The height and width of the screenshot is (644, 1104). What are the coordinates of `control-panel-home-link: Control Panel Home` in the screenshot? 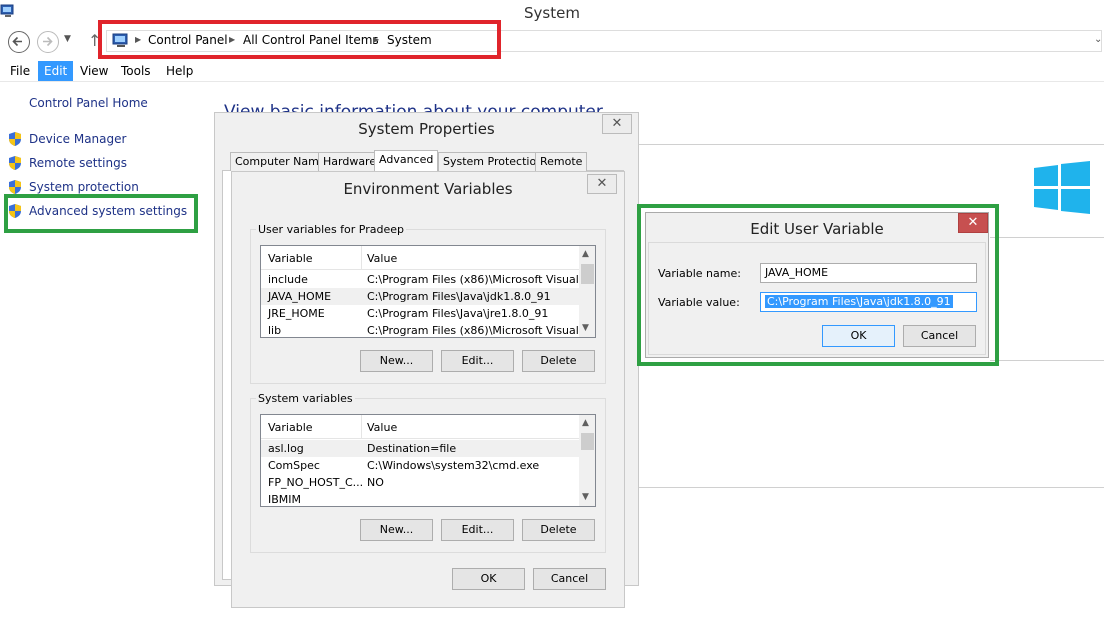 It's located at (88, 103).